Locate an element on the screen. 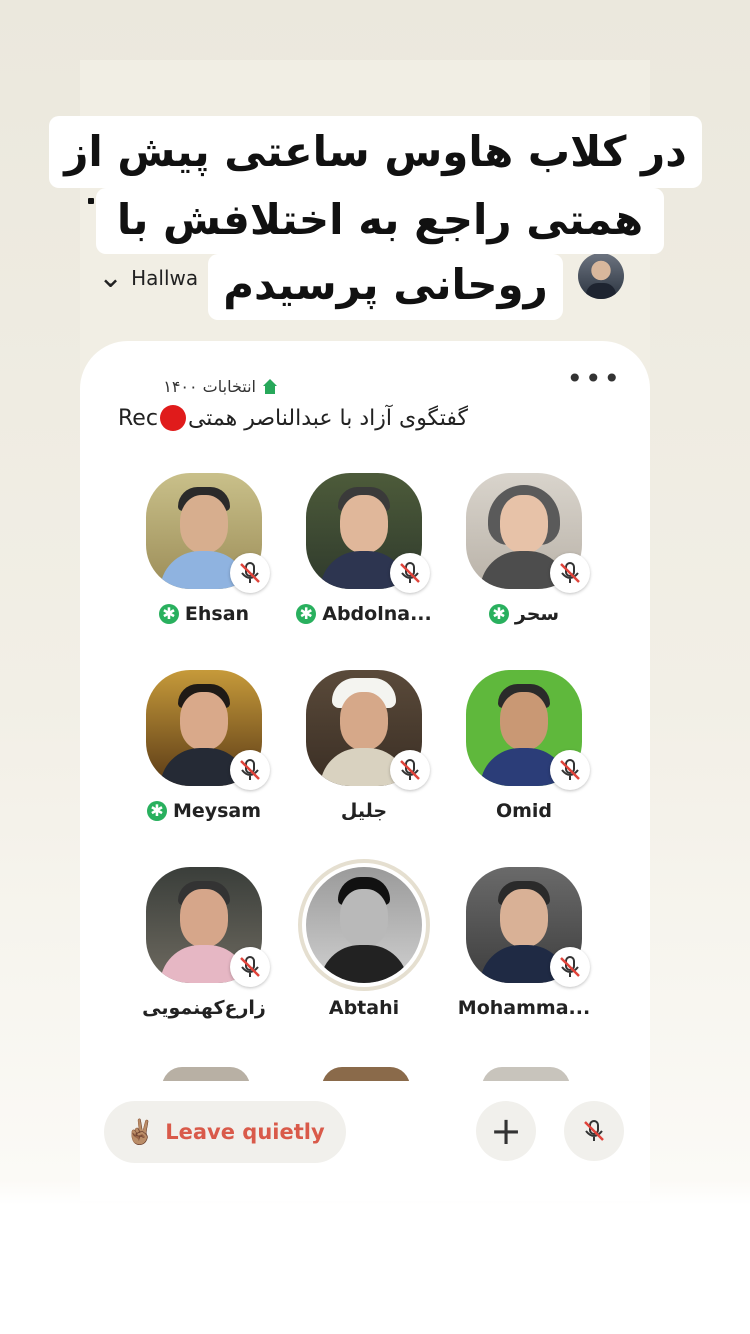 This screenshot has height=1334, width=750. speaker-name: Omid is located at coordinates (524, 811).